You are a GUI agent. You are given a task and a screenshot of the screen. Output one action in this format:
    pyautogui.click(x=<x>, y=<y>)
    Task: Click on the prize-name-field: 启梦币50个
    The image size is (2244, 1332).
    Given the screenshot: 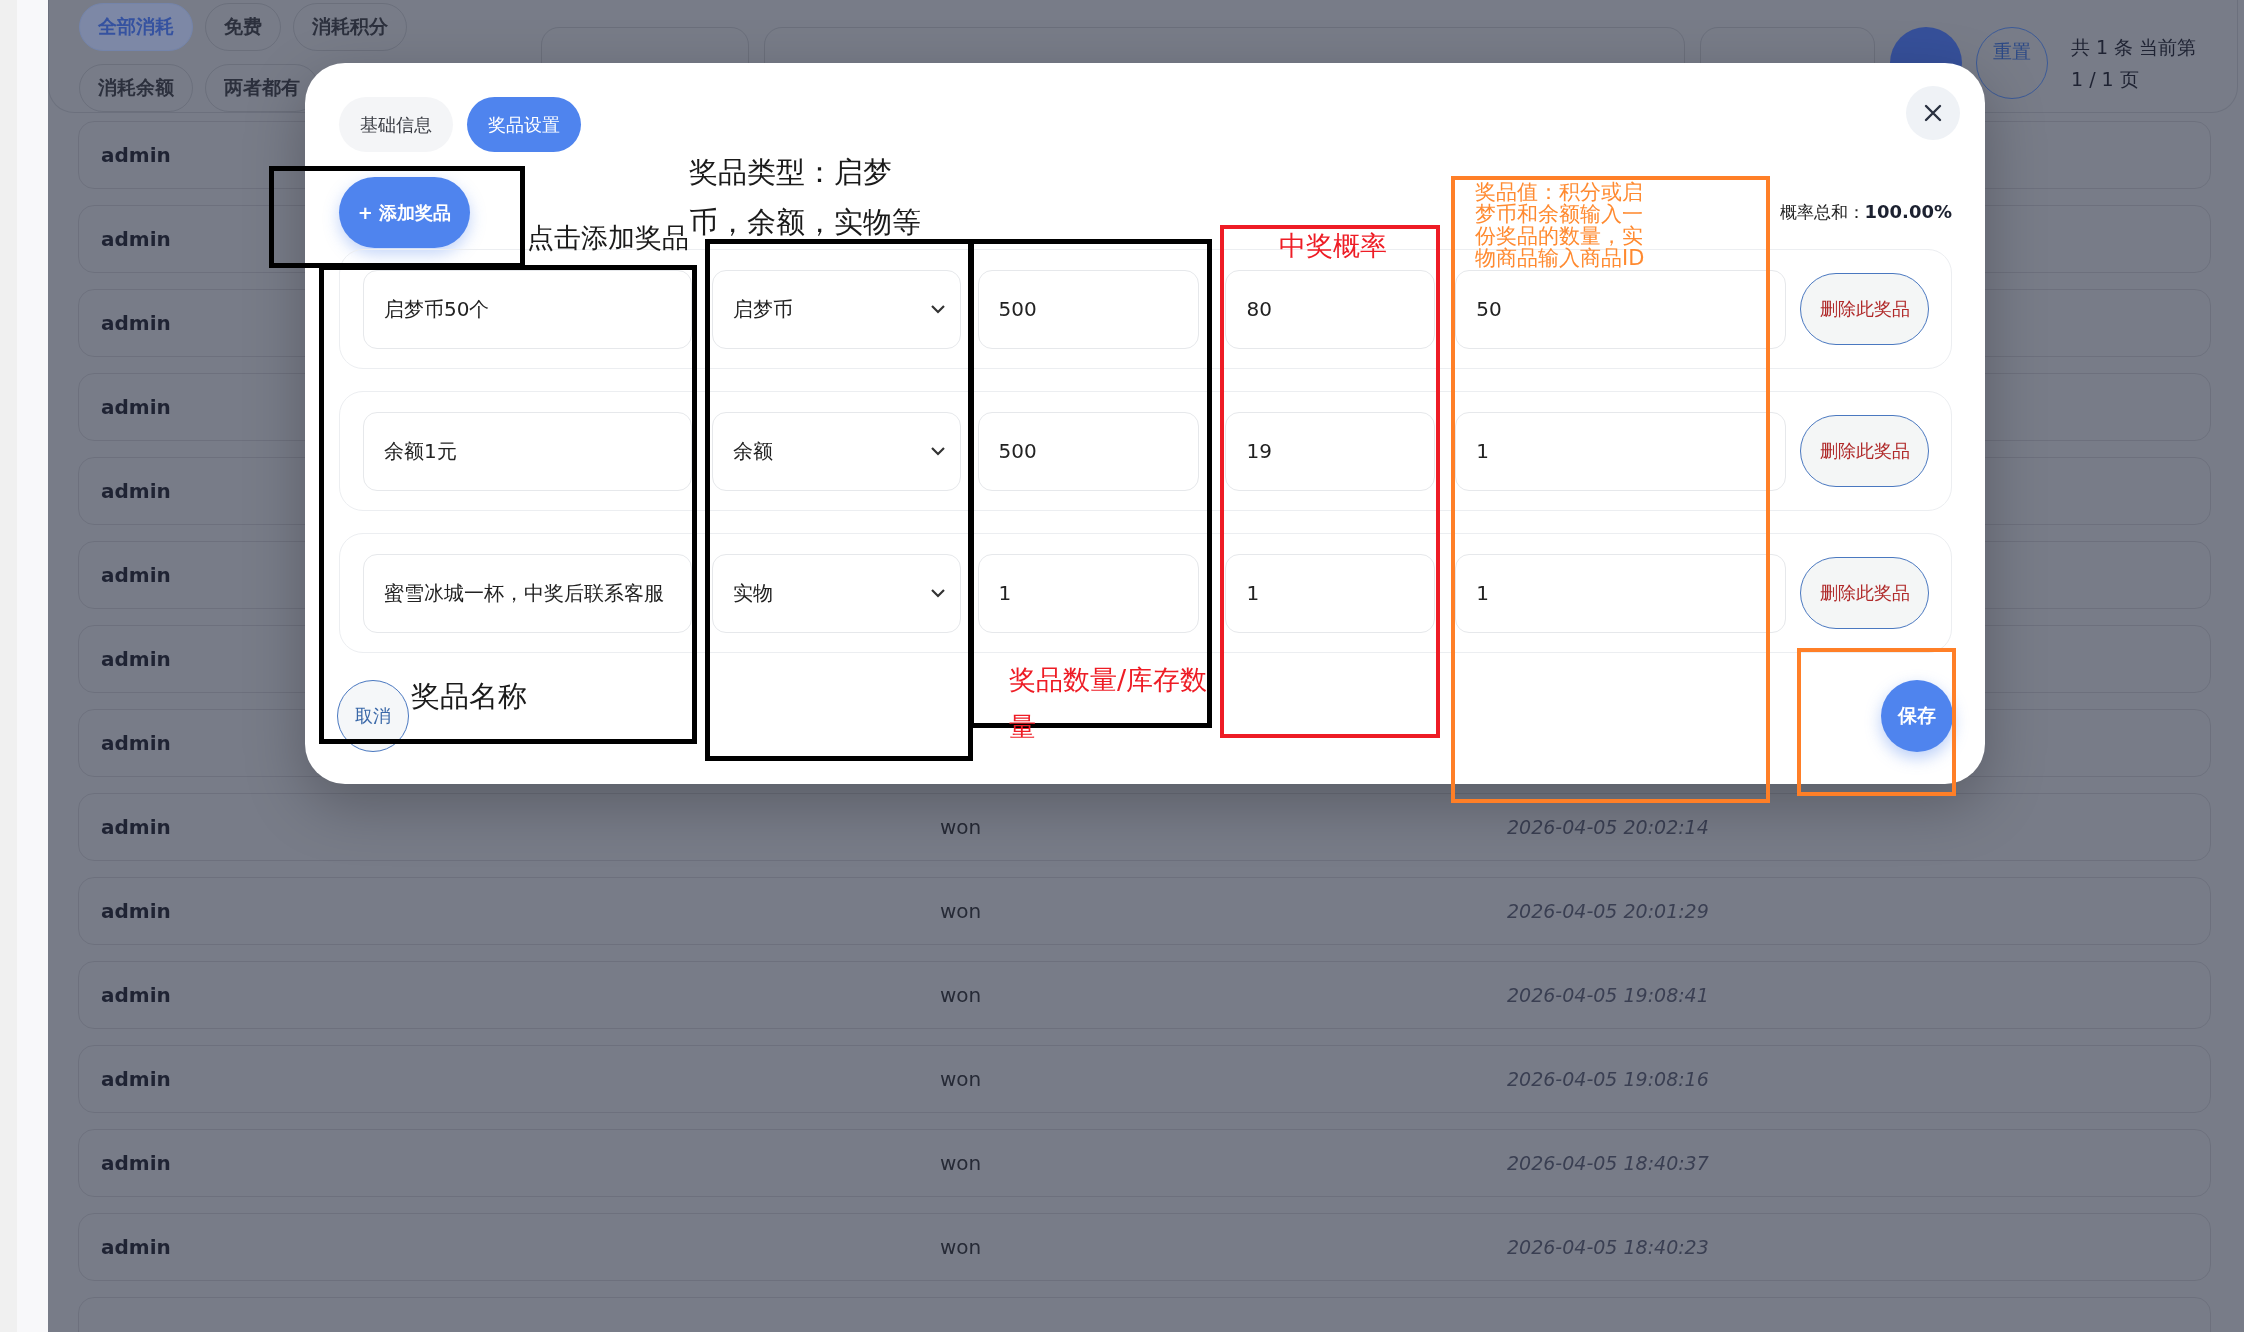 What is the action you would take?
    pyautogui.click(x=527, y=309)
    